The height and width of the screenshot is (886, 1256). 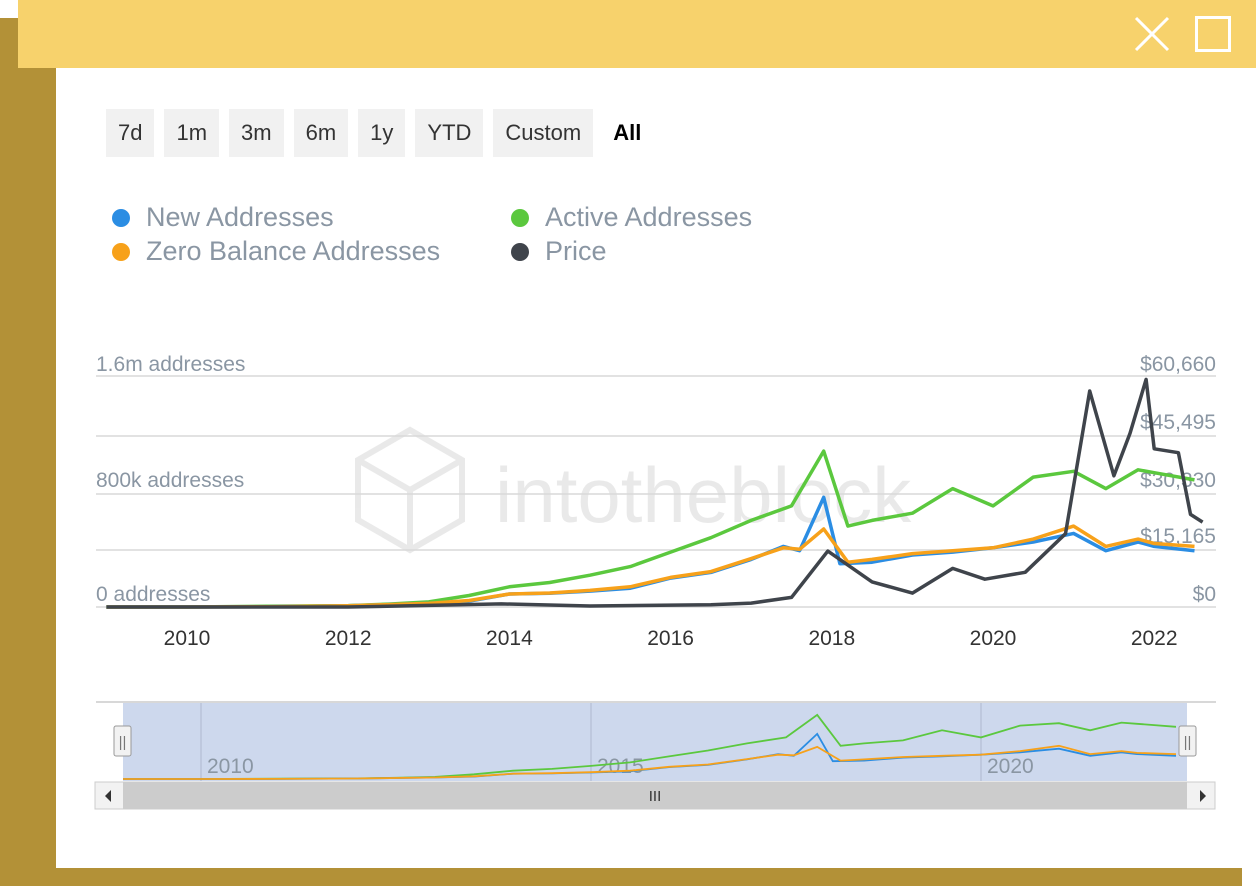 I want to click on y-right-tick-label: $60,660, so click(x=1178, y=364).